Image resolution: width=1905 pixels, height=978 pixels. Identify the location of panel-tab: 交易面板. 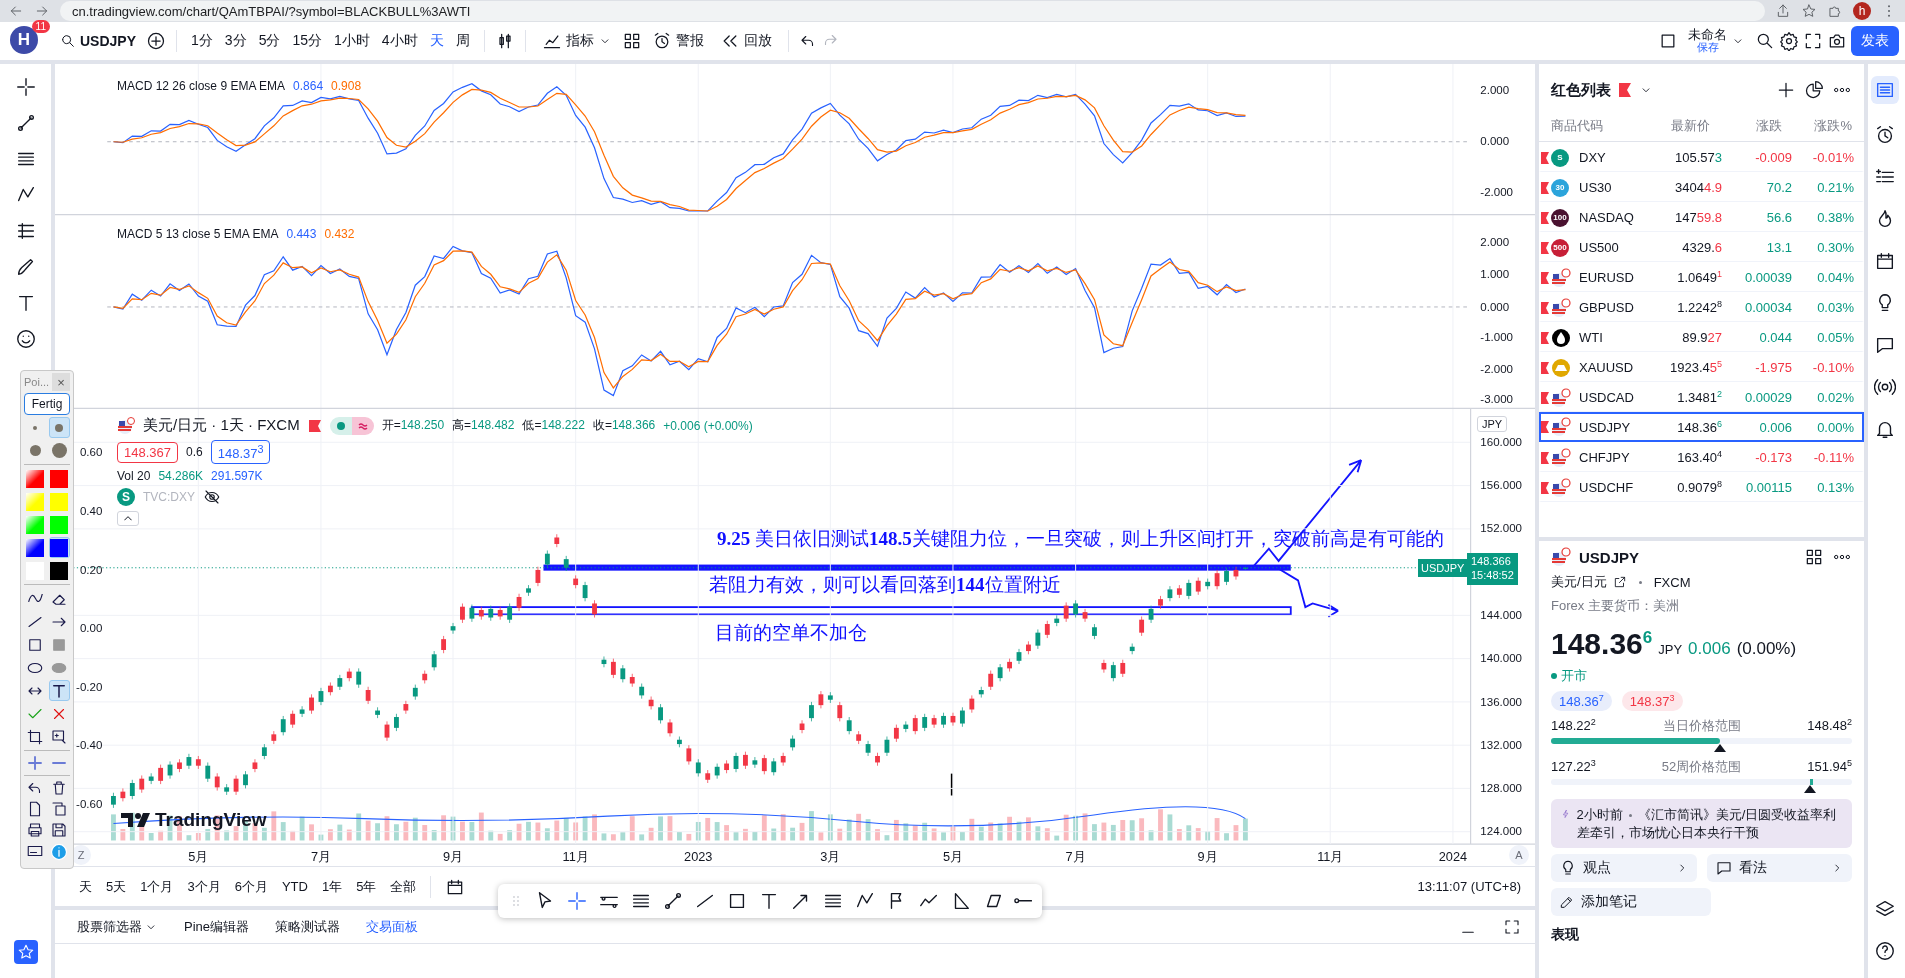
(392, 926).